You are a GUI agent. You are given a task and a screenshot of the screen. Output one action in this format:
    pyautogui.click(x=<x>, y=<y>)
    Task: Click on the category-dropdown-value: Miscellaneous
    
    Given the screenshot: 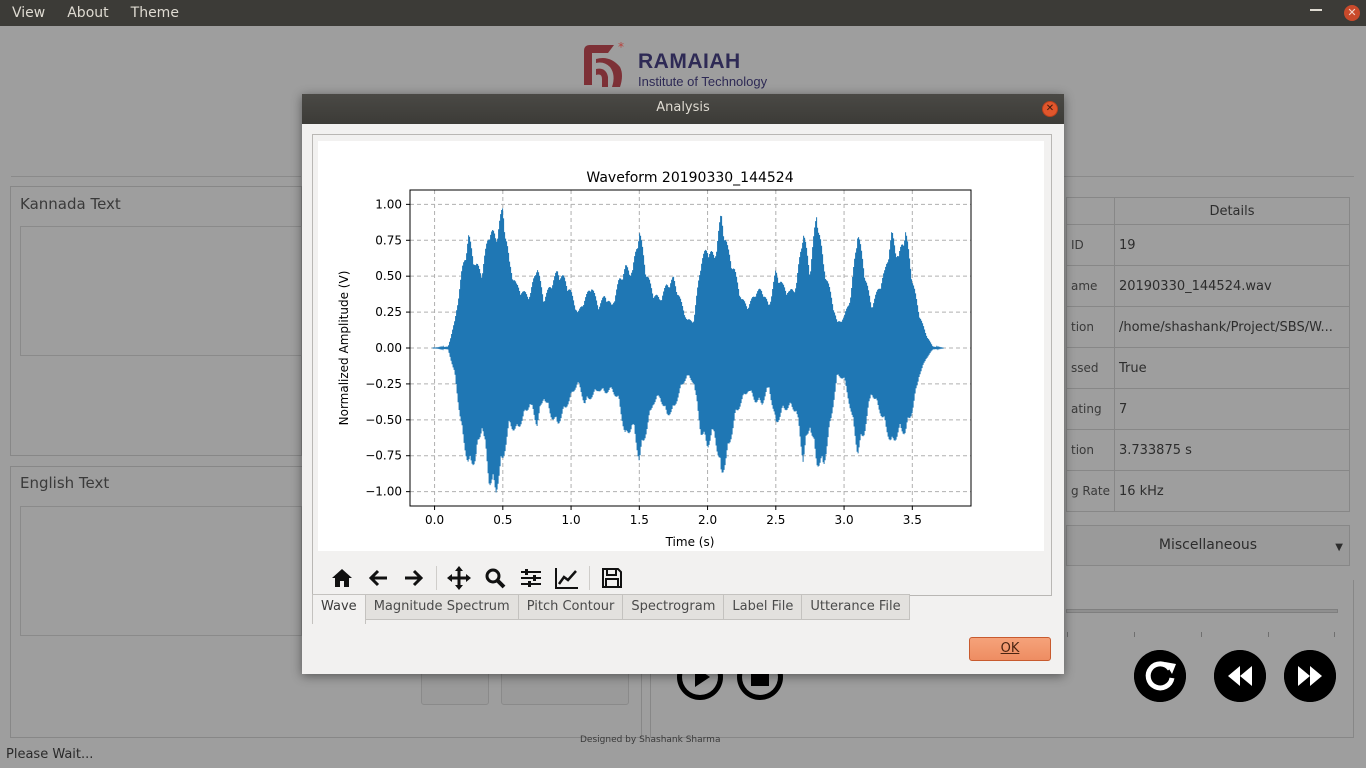 What is the action you would take?
    pyautogui.click(x=1208, y=545)
    